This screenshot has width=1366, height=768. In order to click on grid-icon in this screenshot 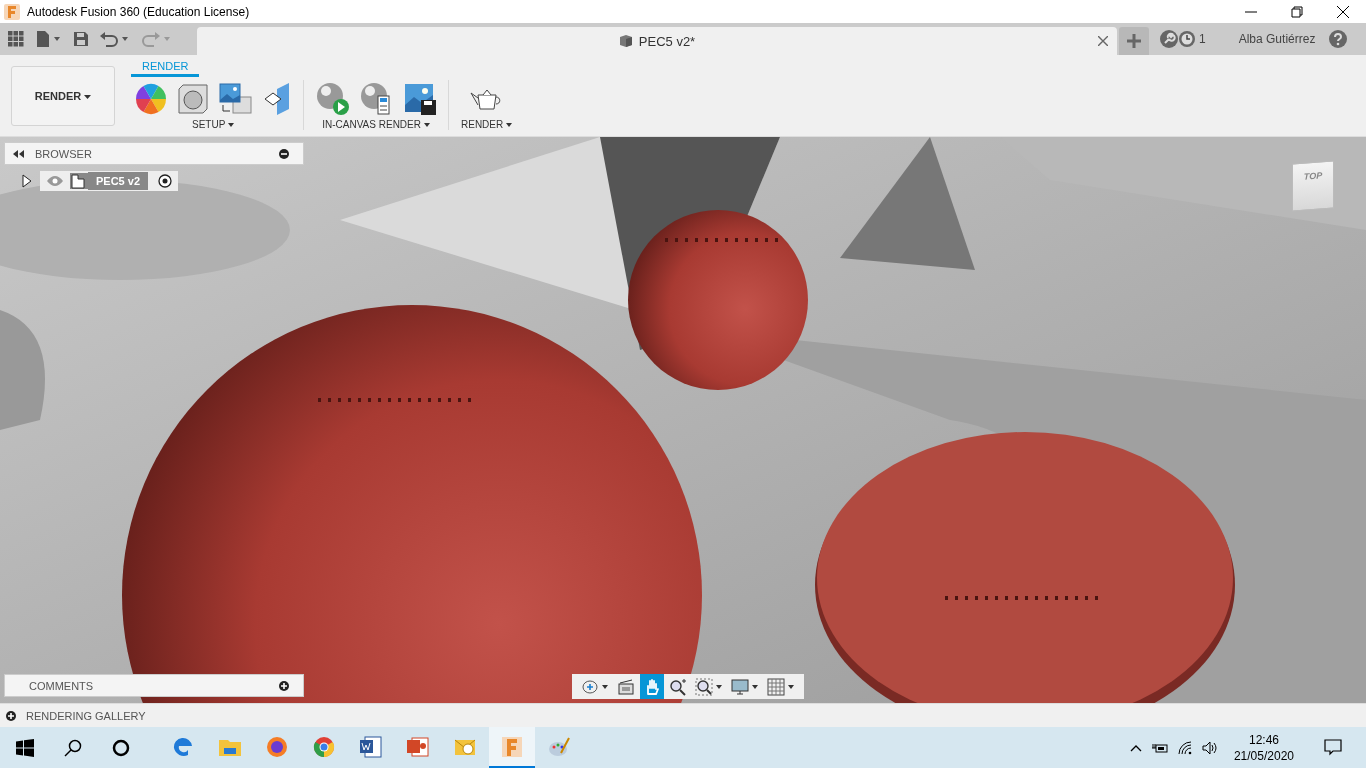, I will do `click(781, 686)`.